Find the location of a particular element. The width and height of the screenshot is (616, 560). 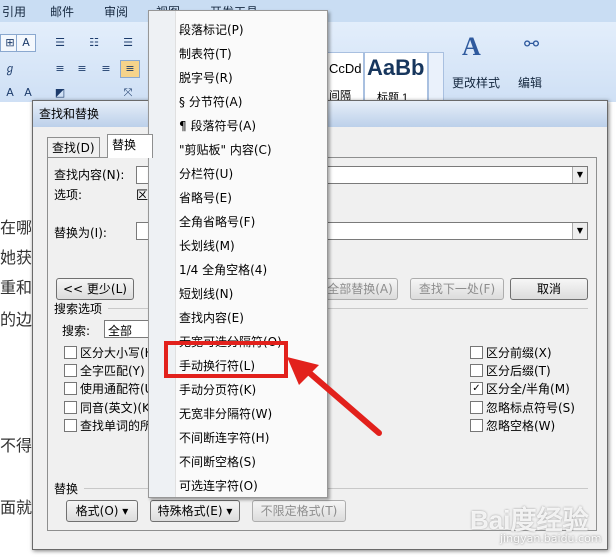

less-button: << 更少(L) is located at coordinates (95, 289).